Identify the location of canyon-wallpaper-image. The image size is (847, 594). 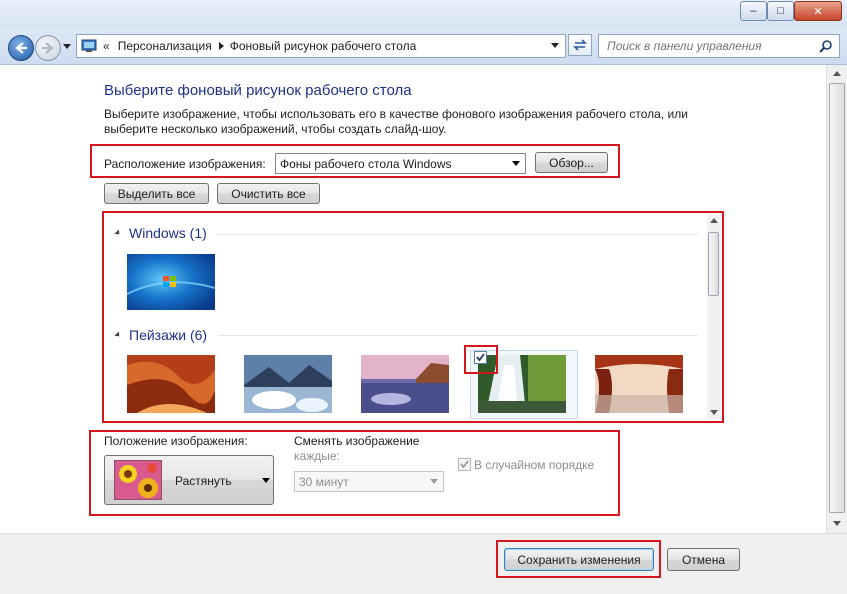
(171, 384).